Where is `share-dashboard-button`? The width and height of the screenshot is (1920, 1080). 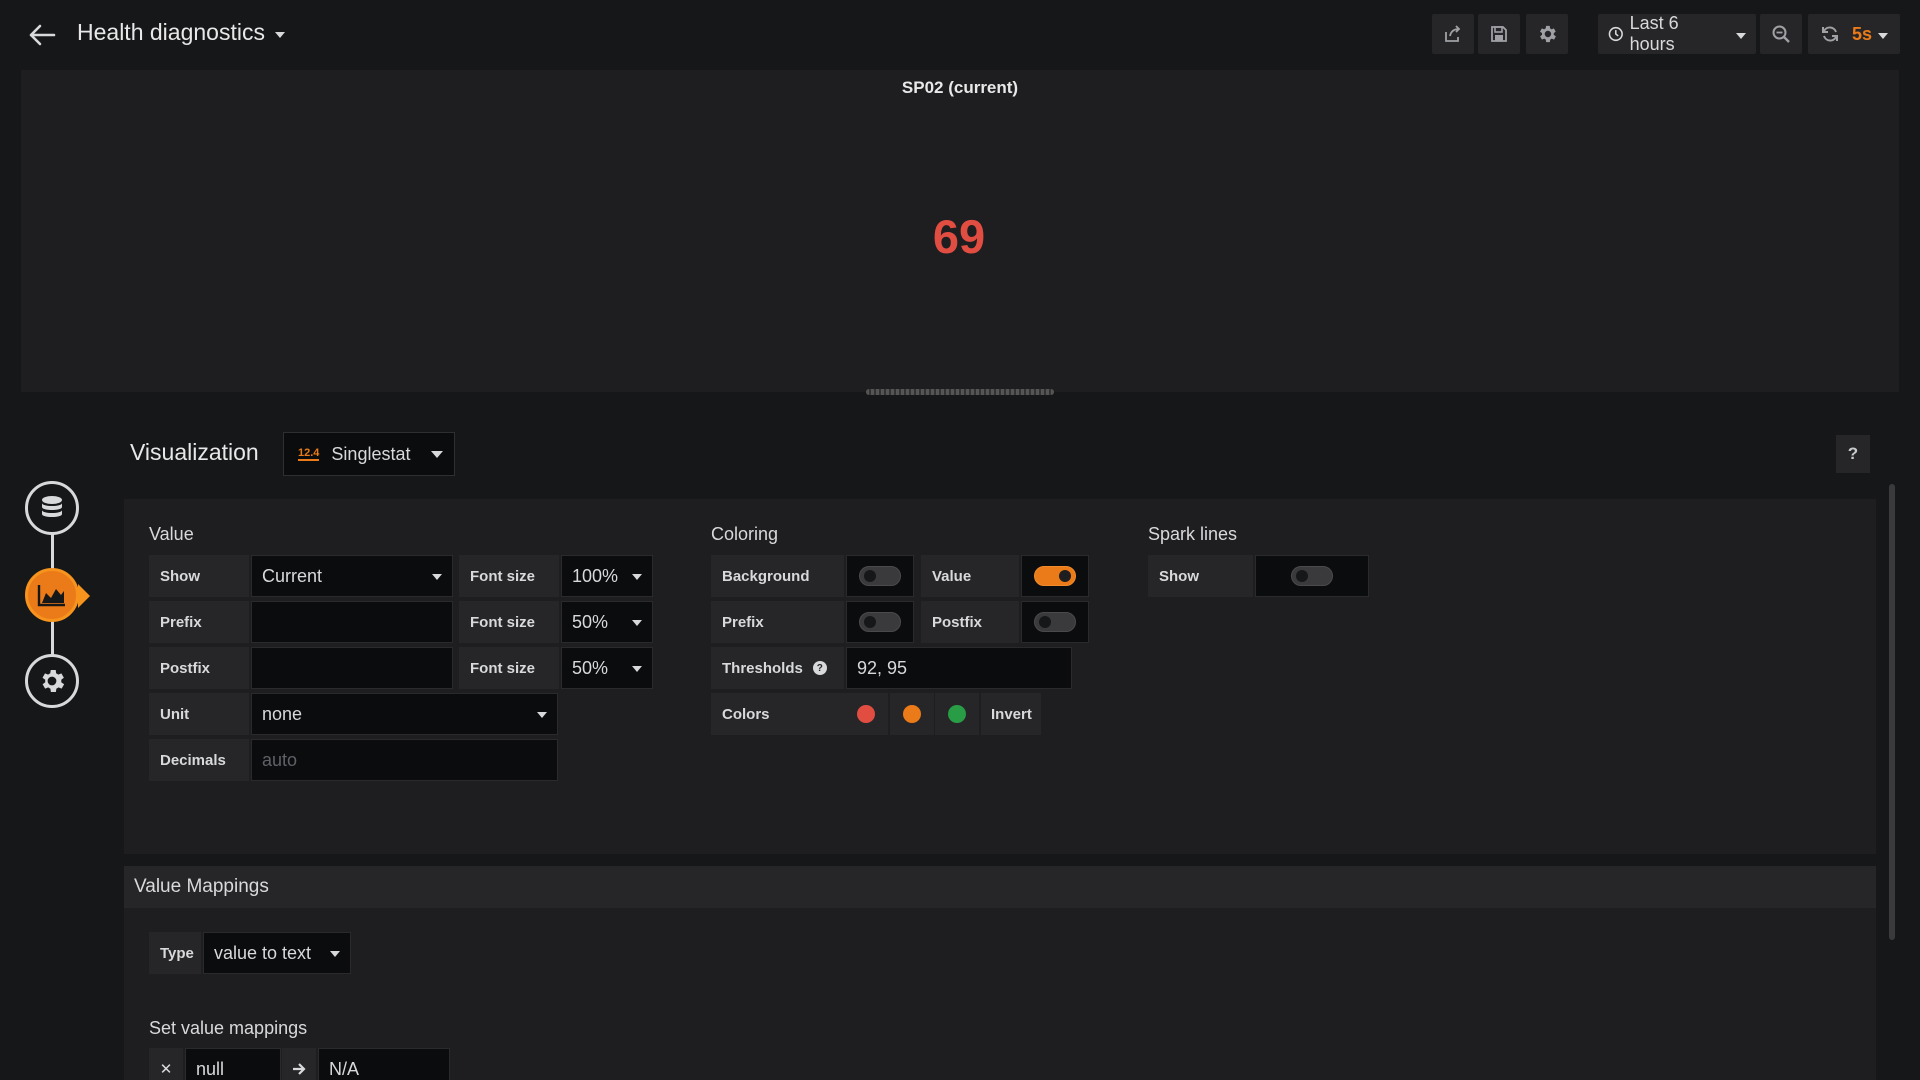 share-dashboard-button is located at coordinates (1453, 34).